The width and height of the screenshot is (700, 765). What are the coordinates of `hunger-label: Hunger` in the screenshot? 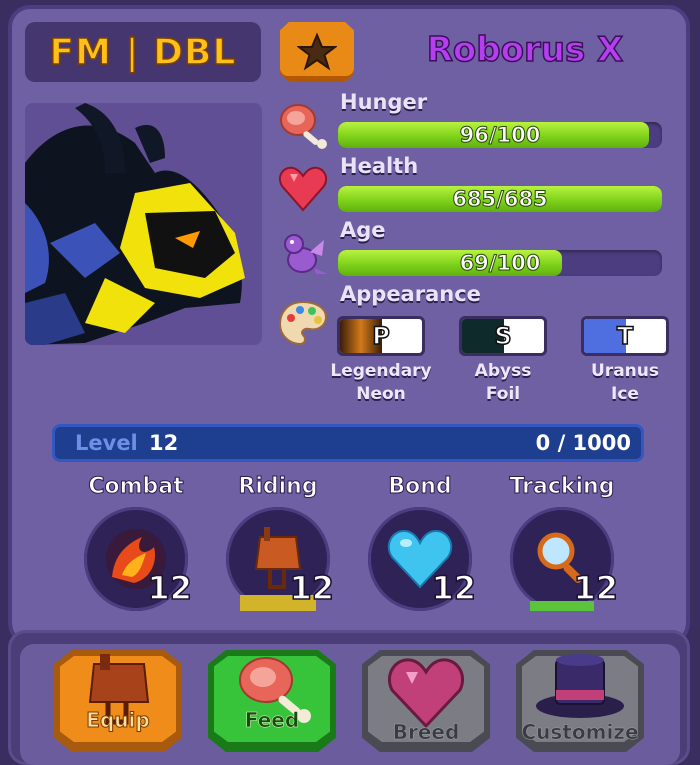 It's located at (384, 102).